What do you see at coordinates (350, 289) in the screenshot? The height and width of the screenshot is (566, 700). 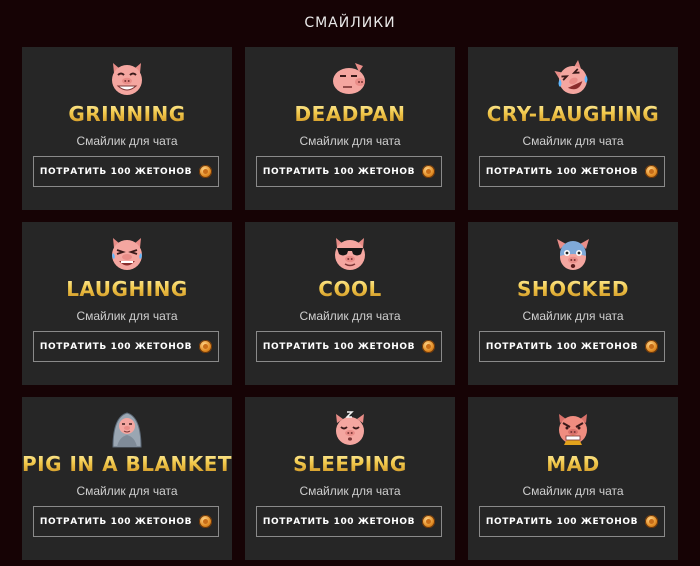 I see `emoji-name: COOL` at bounding box center [350, 289].